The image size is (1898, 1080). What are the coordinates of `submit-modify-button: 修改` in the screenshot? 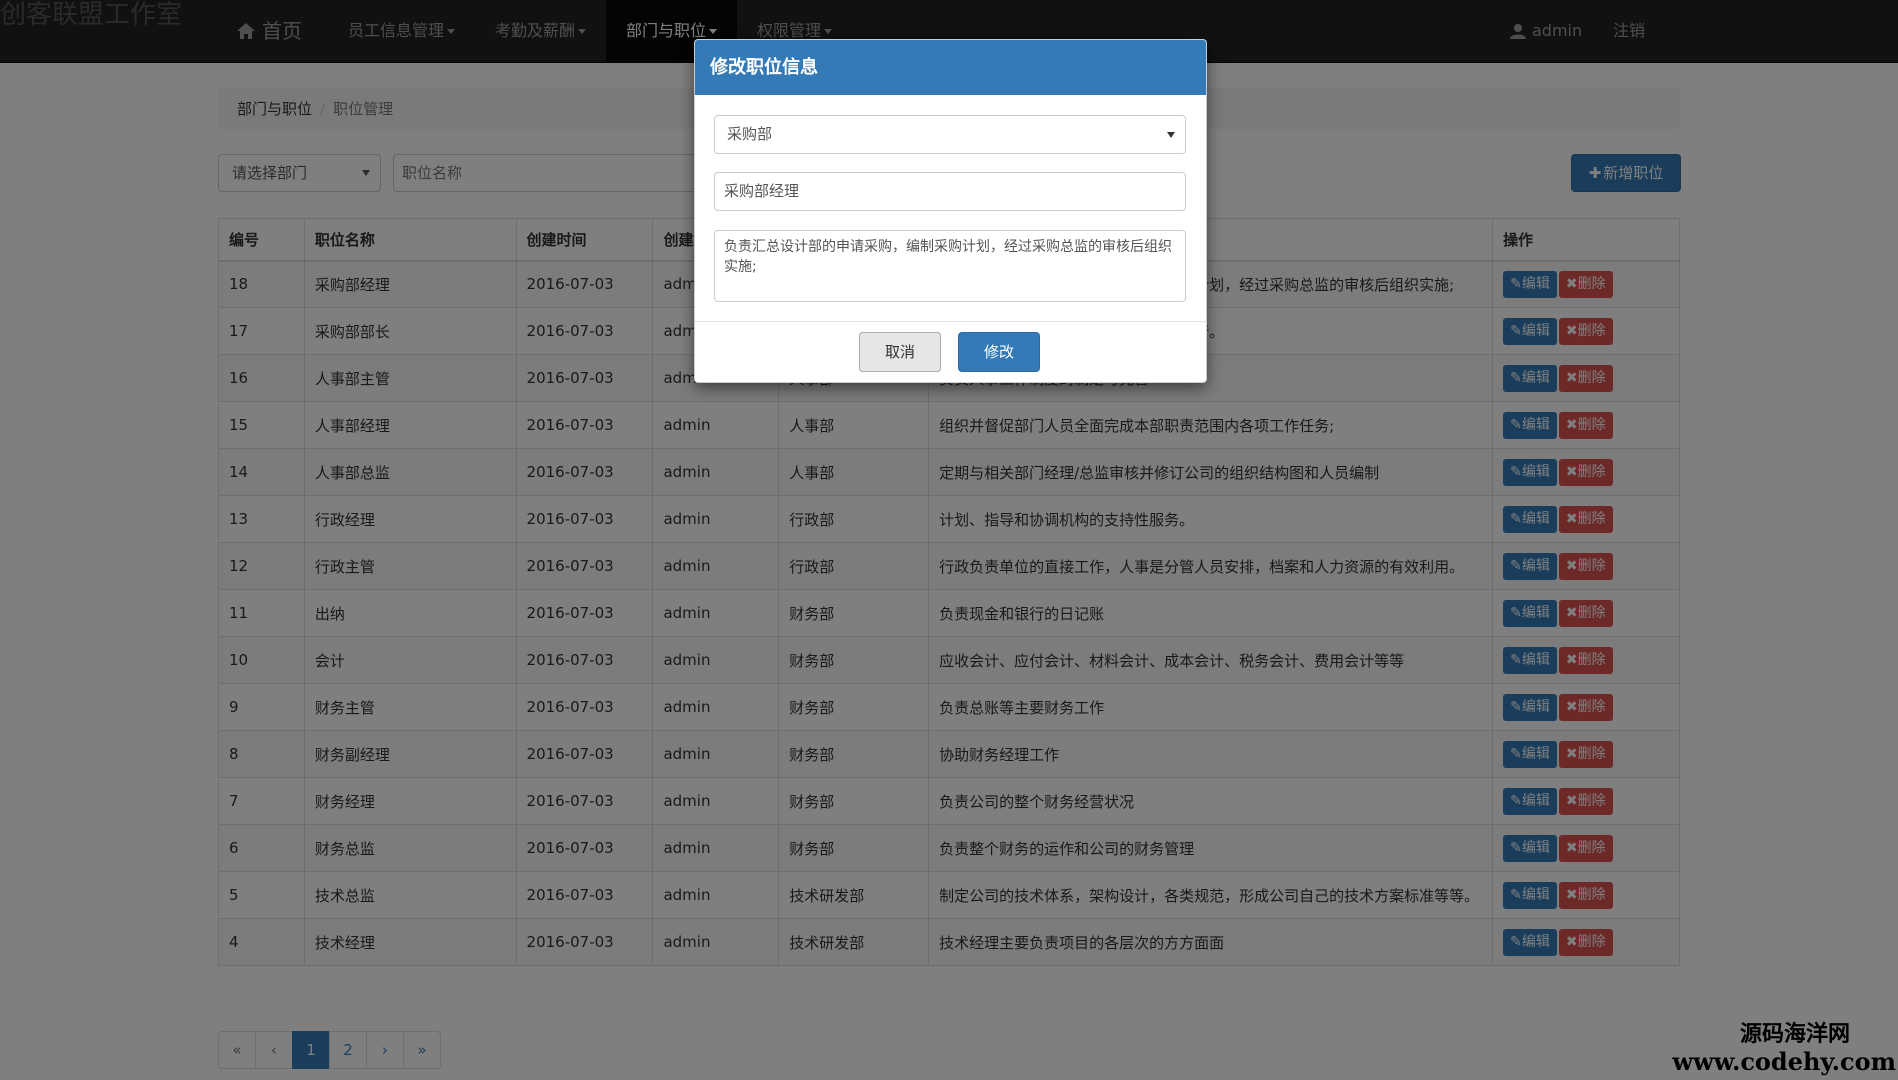 It's located at (999, 352).